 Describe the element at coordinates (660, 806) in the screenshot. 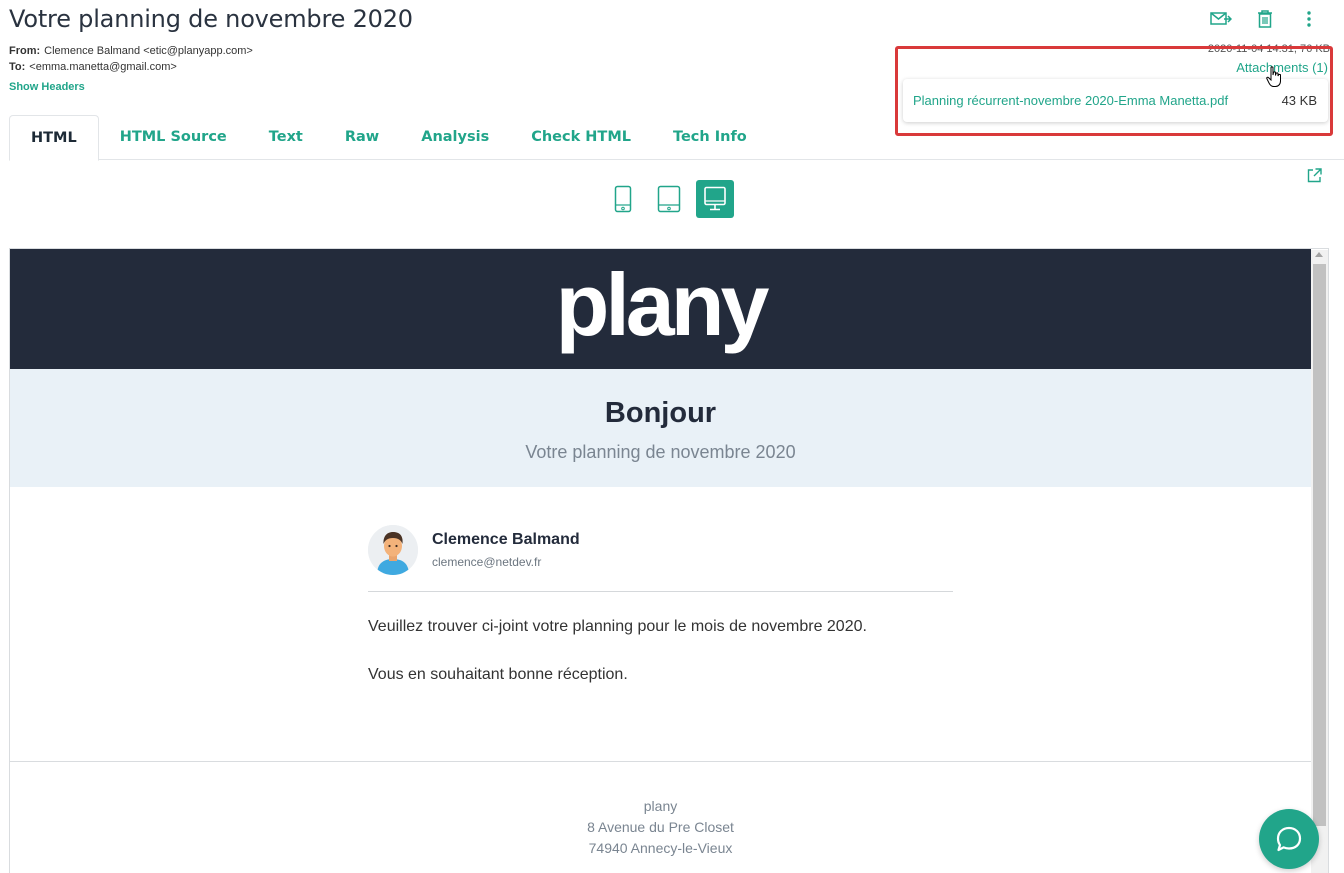

I see `footer-company: plany` at that location.